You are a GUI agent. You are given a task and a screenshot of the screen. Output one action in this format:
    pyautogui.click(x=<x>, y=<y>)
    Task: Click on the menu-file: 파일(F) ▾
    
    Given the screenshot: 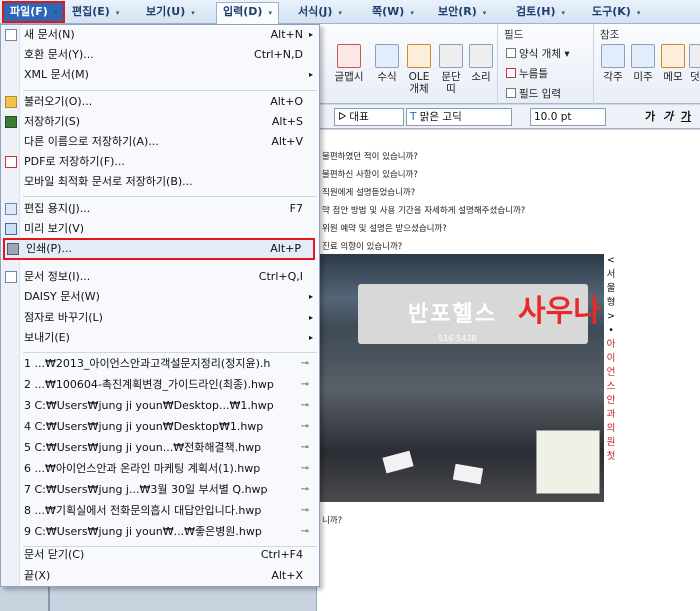 What is the action you would take?
    pyautogui.click(x=34, y=12)
    